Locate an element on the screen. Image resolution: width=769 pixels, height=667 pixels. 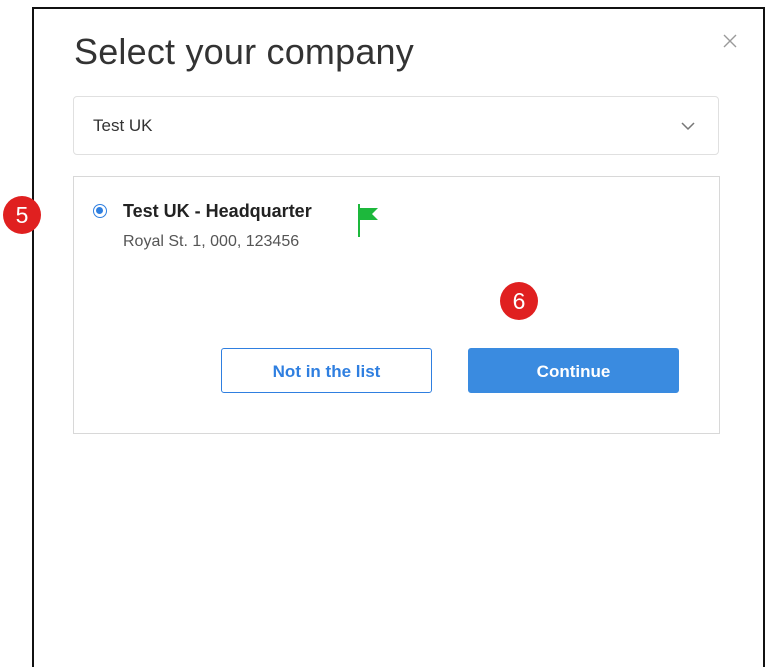
company-address: Royal St. 1, 000, 123456 is located at coordinates (211, 241).